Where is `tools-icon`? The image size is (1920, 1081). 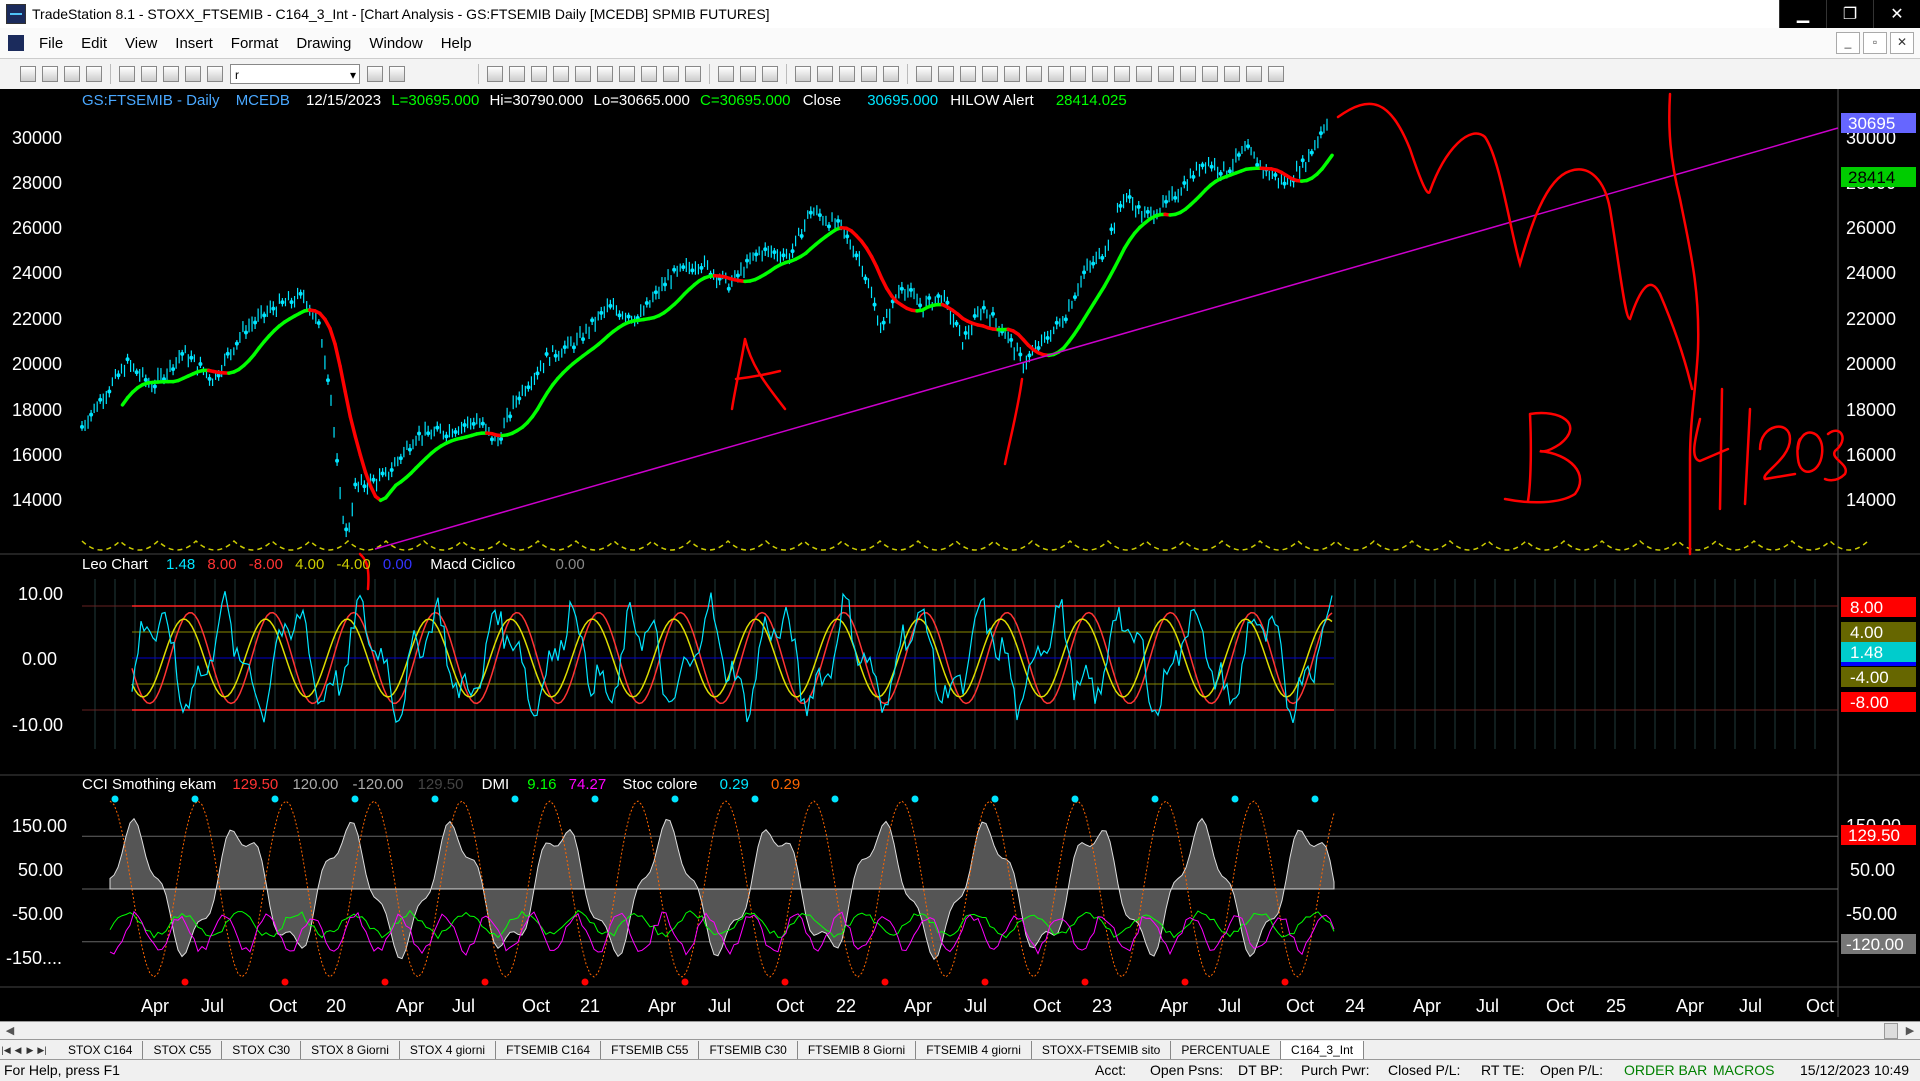 tools-icon is located at coordinates (847, 74).